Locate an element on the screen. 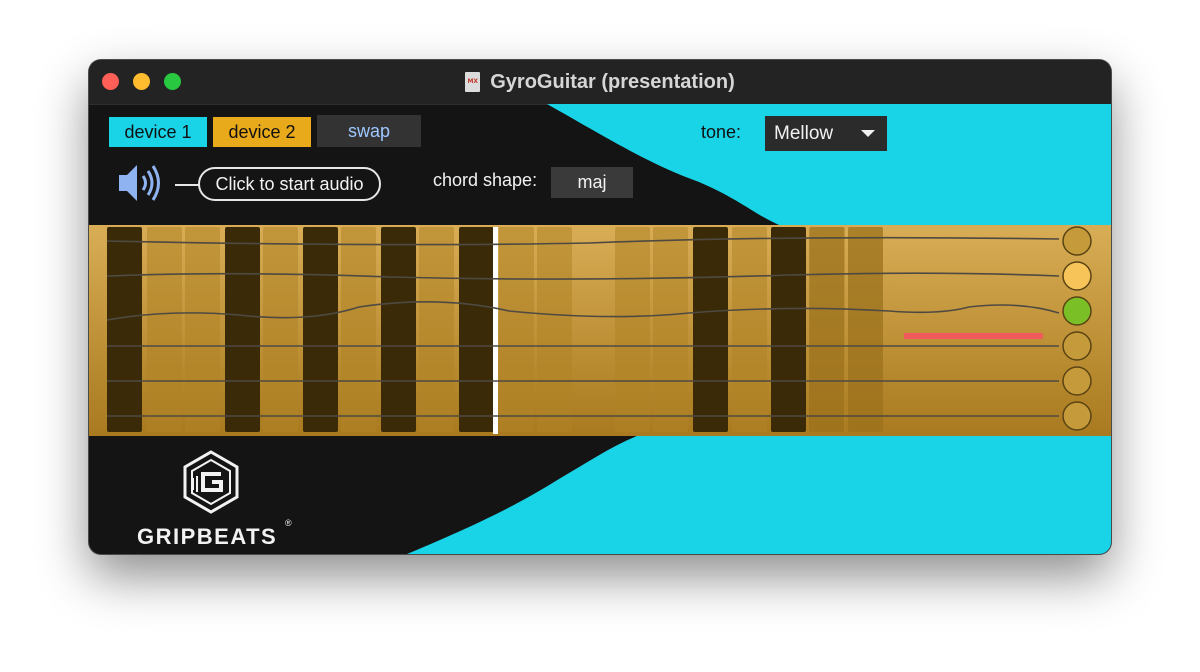 The width and height of the screenshot is (1200, 672). tone-dropdown: Mellow is located at coordinates (826, 133).